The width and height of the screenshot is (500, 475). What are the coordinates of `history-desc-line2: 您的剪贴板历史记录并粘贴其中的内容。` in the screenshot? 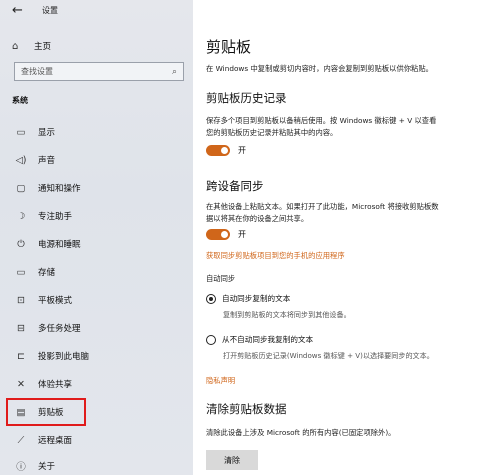 It's located at (272, 132).